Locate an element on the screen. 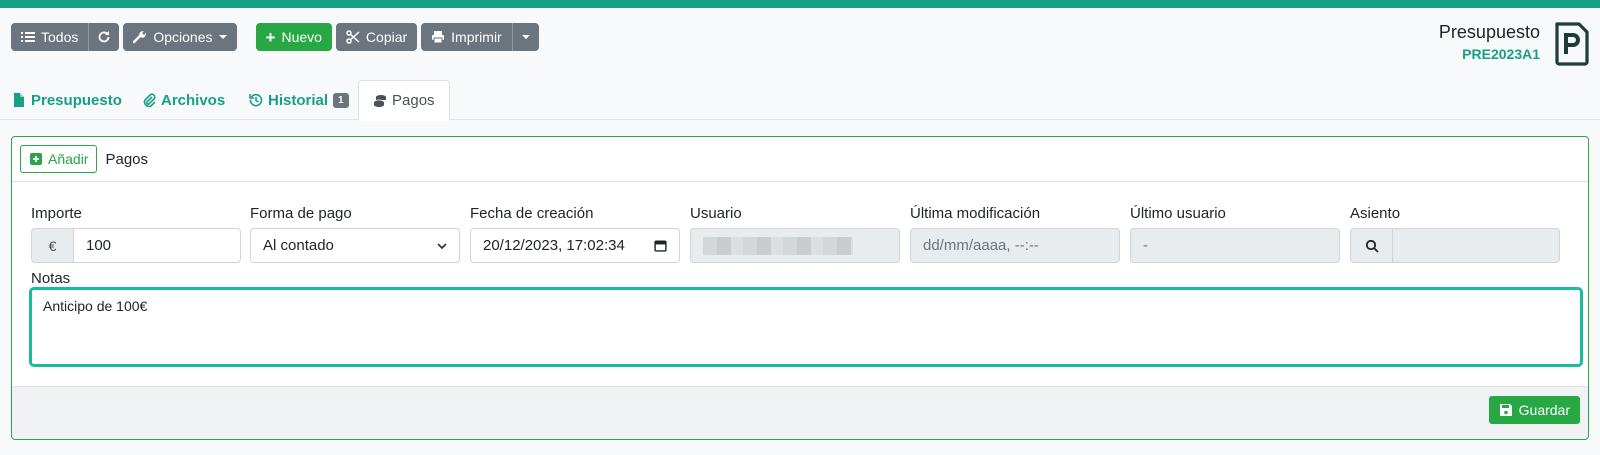  amount-label: Importe is located at coordinates (56, 213).